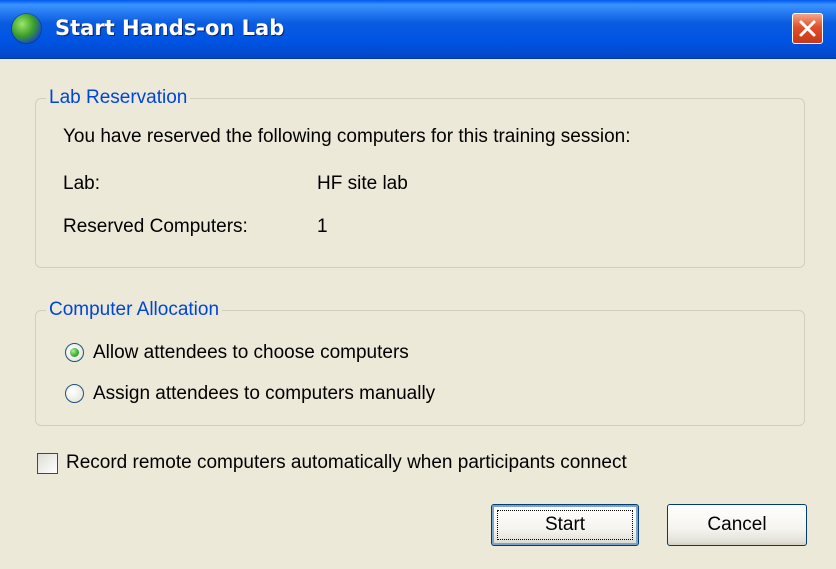 This screenshot has width=836, height=569. Describe the element at coordinates (74, 393) in the screenshot. I see `assign-manually-radio` at that location.